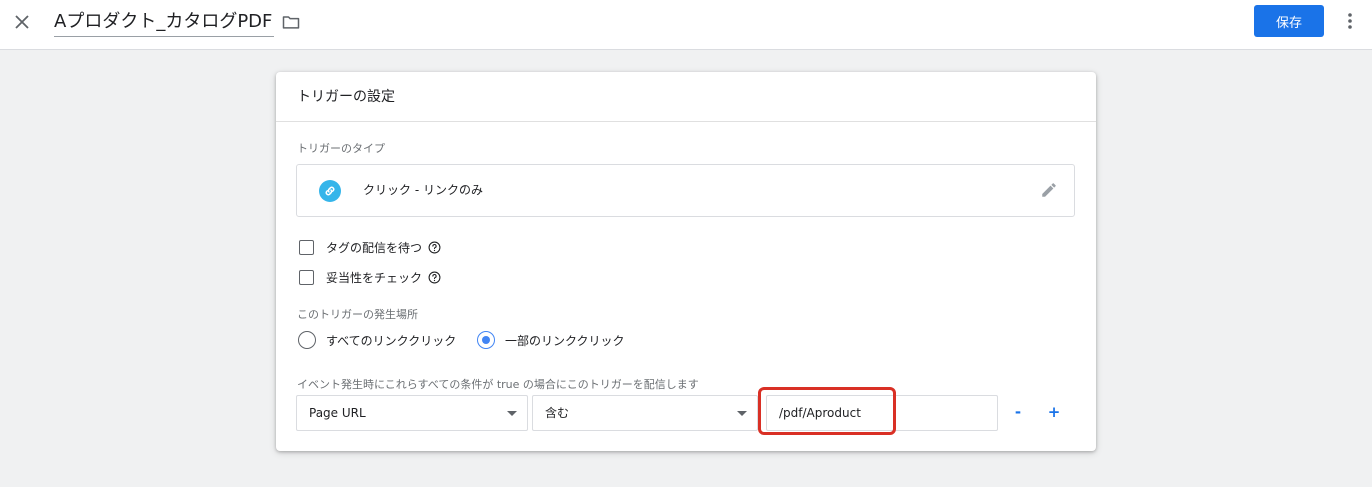 This screenshot has height=487, width=1372. What do you see at coordinates (306, 277) in the screenshot?
I see `check-validation-checkbox` at bounding box center [306, 277].